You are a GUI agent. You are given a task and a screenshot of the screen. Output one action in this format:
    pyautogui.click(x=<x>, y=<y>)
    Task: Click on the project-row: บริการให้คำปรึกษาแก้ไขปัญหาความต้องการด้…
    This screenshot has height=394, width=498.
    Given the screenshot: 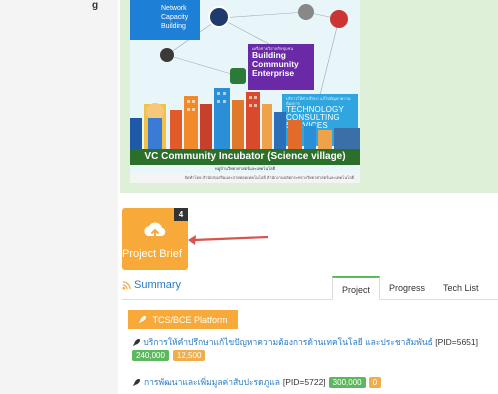 What is the action you would take?
    pyautogui.click(x=312, y=342)
    